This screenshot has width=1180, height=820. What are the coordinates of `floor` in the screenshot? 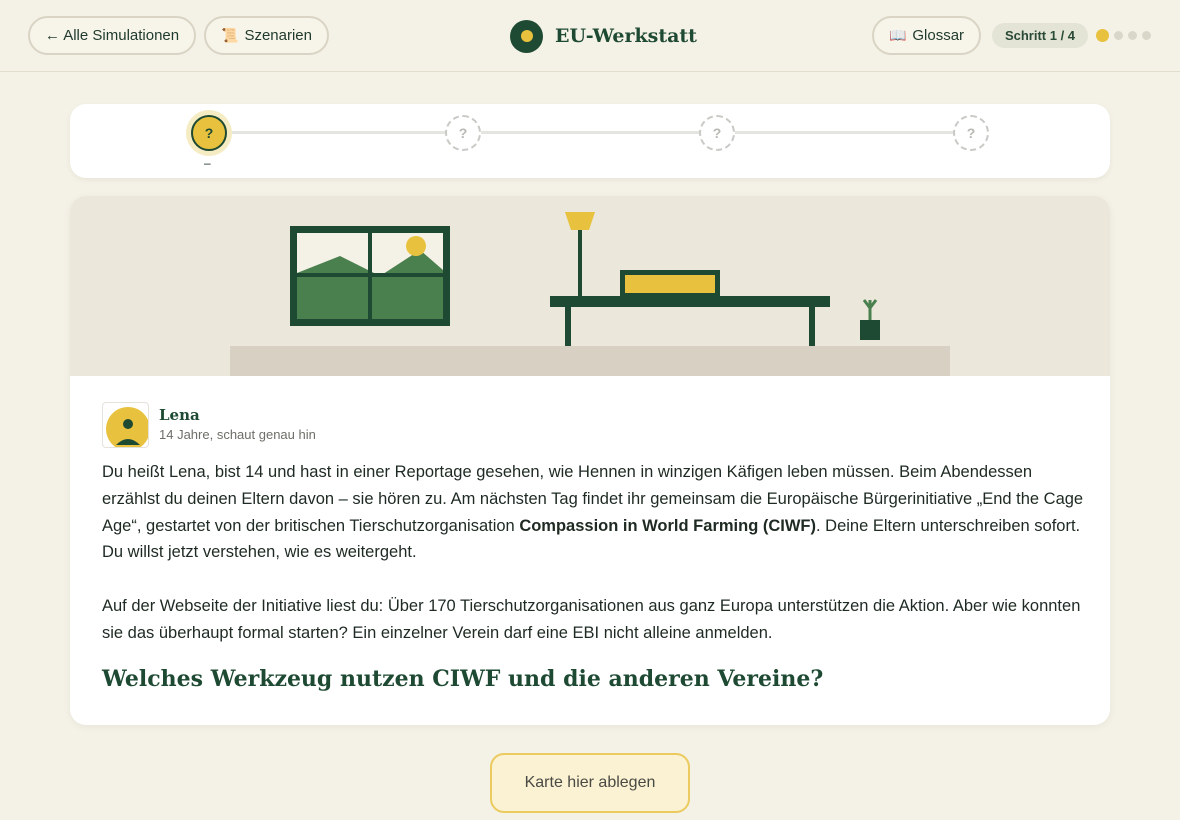 It's located at (590, 361).